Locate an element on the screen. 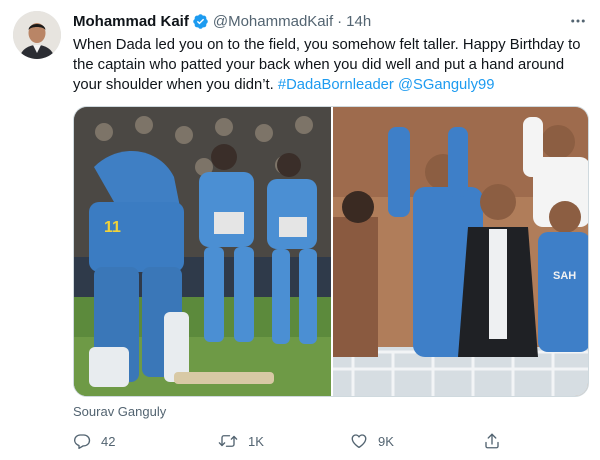  avatar is located at coordinates (37, 35).